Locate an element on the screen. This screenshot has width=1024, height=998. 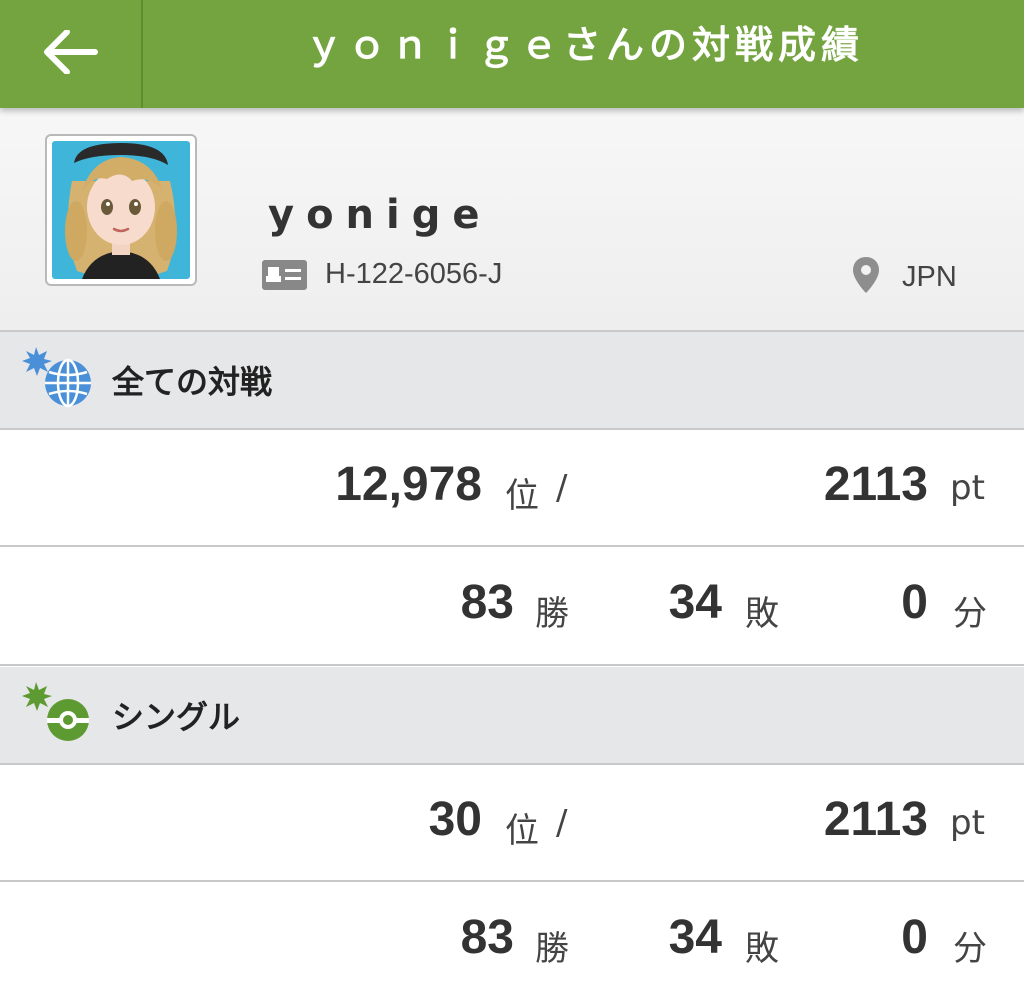
region-row: JPN is located at coordinates (904, 277).